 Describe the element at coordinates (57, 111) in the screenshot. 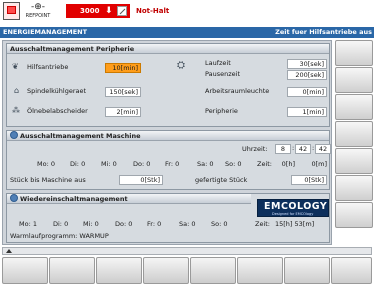

I see `label-oelnebelabscheider: Ölnebelabscheider` at that location.